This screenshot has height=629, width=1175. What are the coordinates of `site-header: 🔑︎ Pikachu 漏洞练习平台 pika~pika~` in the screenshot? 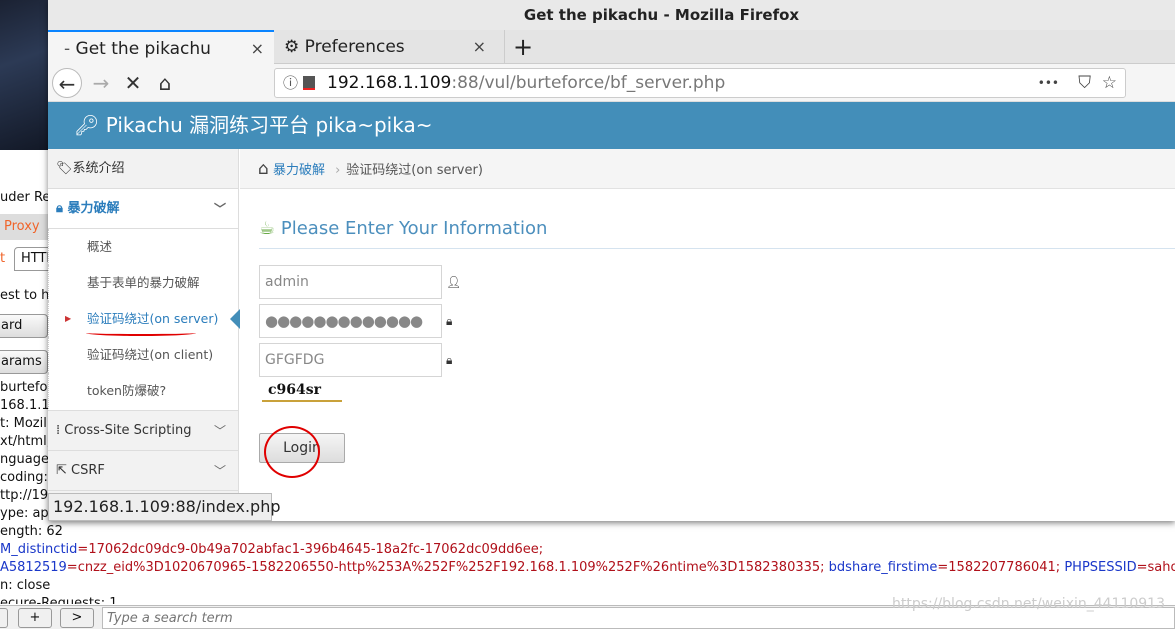 It's located at (611, 125).